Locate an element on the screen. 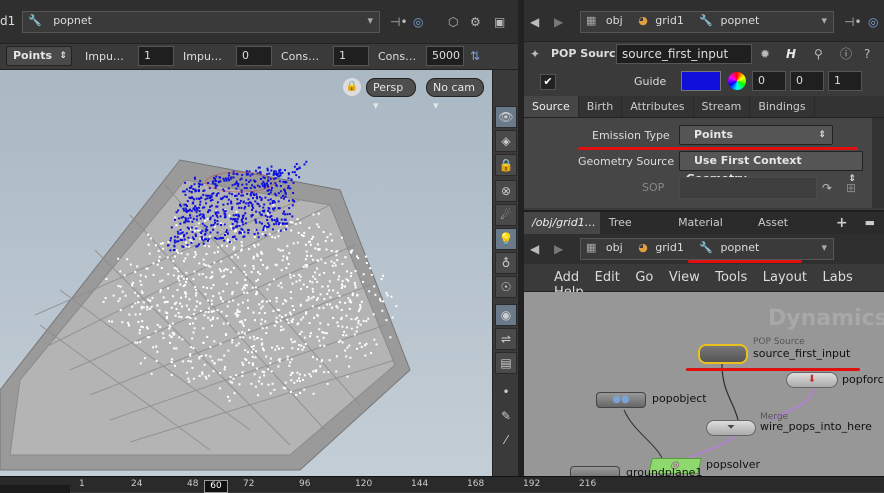  menu-view: View is located at coordinates (684, 277).